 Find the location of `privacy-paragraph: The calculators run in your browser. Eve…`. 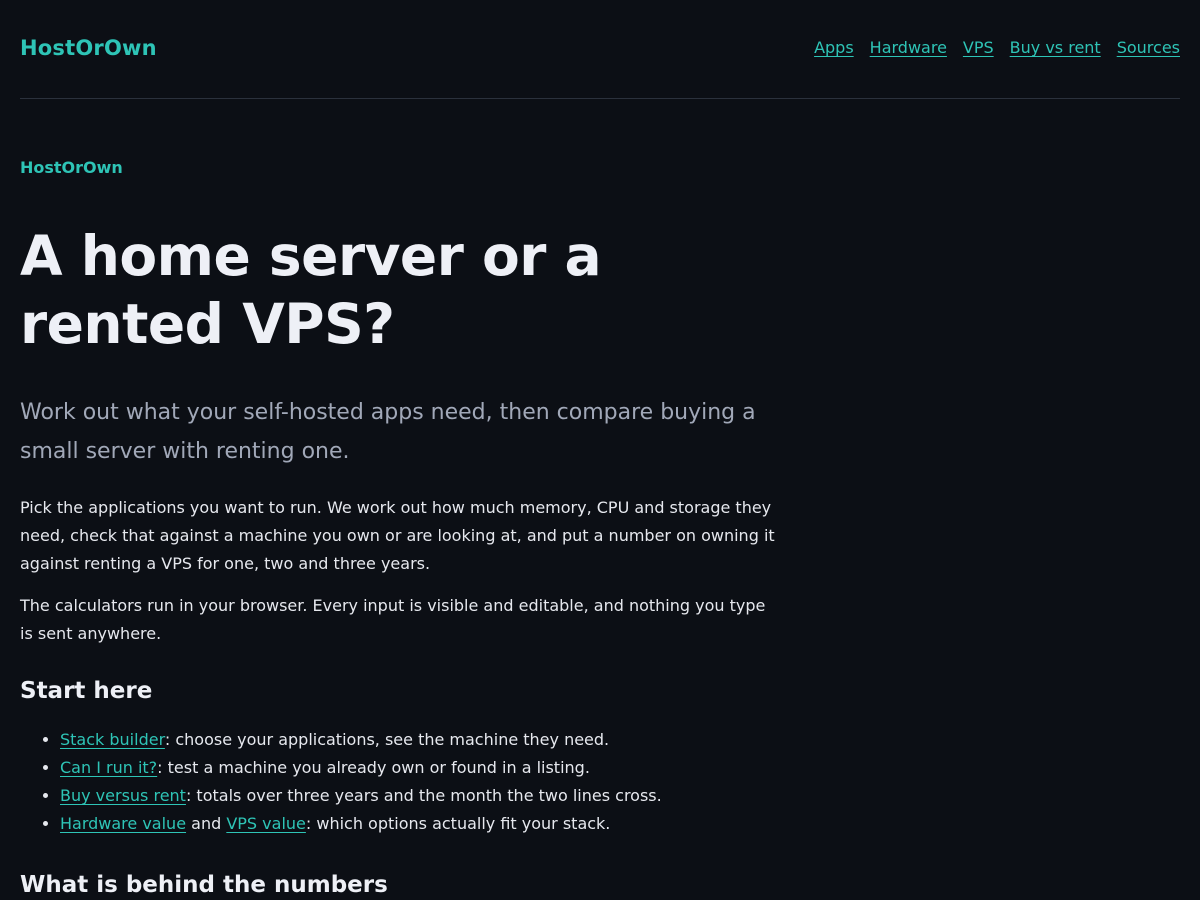

privacy-paragraph: The calculators run in your browser. Eve… is located at coordinates (393, 619).